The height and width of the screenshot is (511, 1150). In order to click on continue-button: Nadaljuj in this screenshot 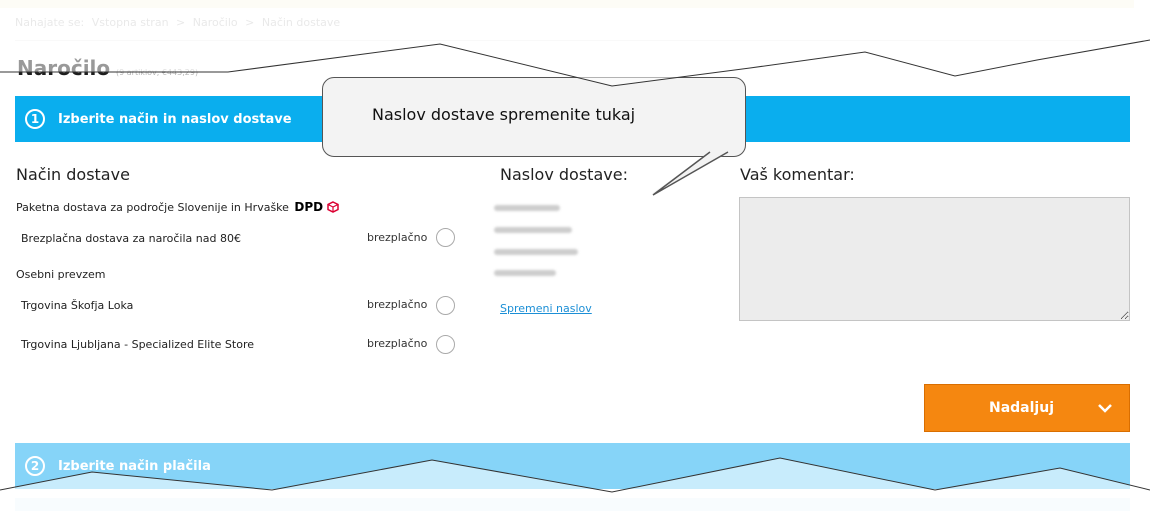, I will do `click(1027, 408)`.